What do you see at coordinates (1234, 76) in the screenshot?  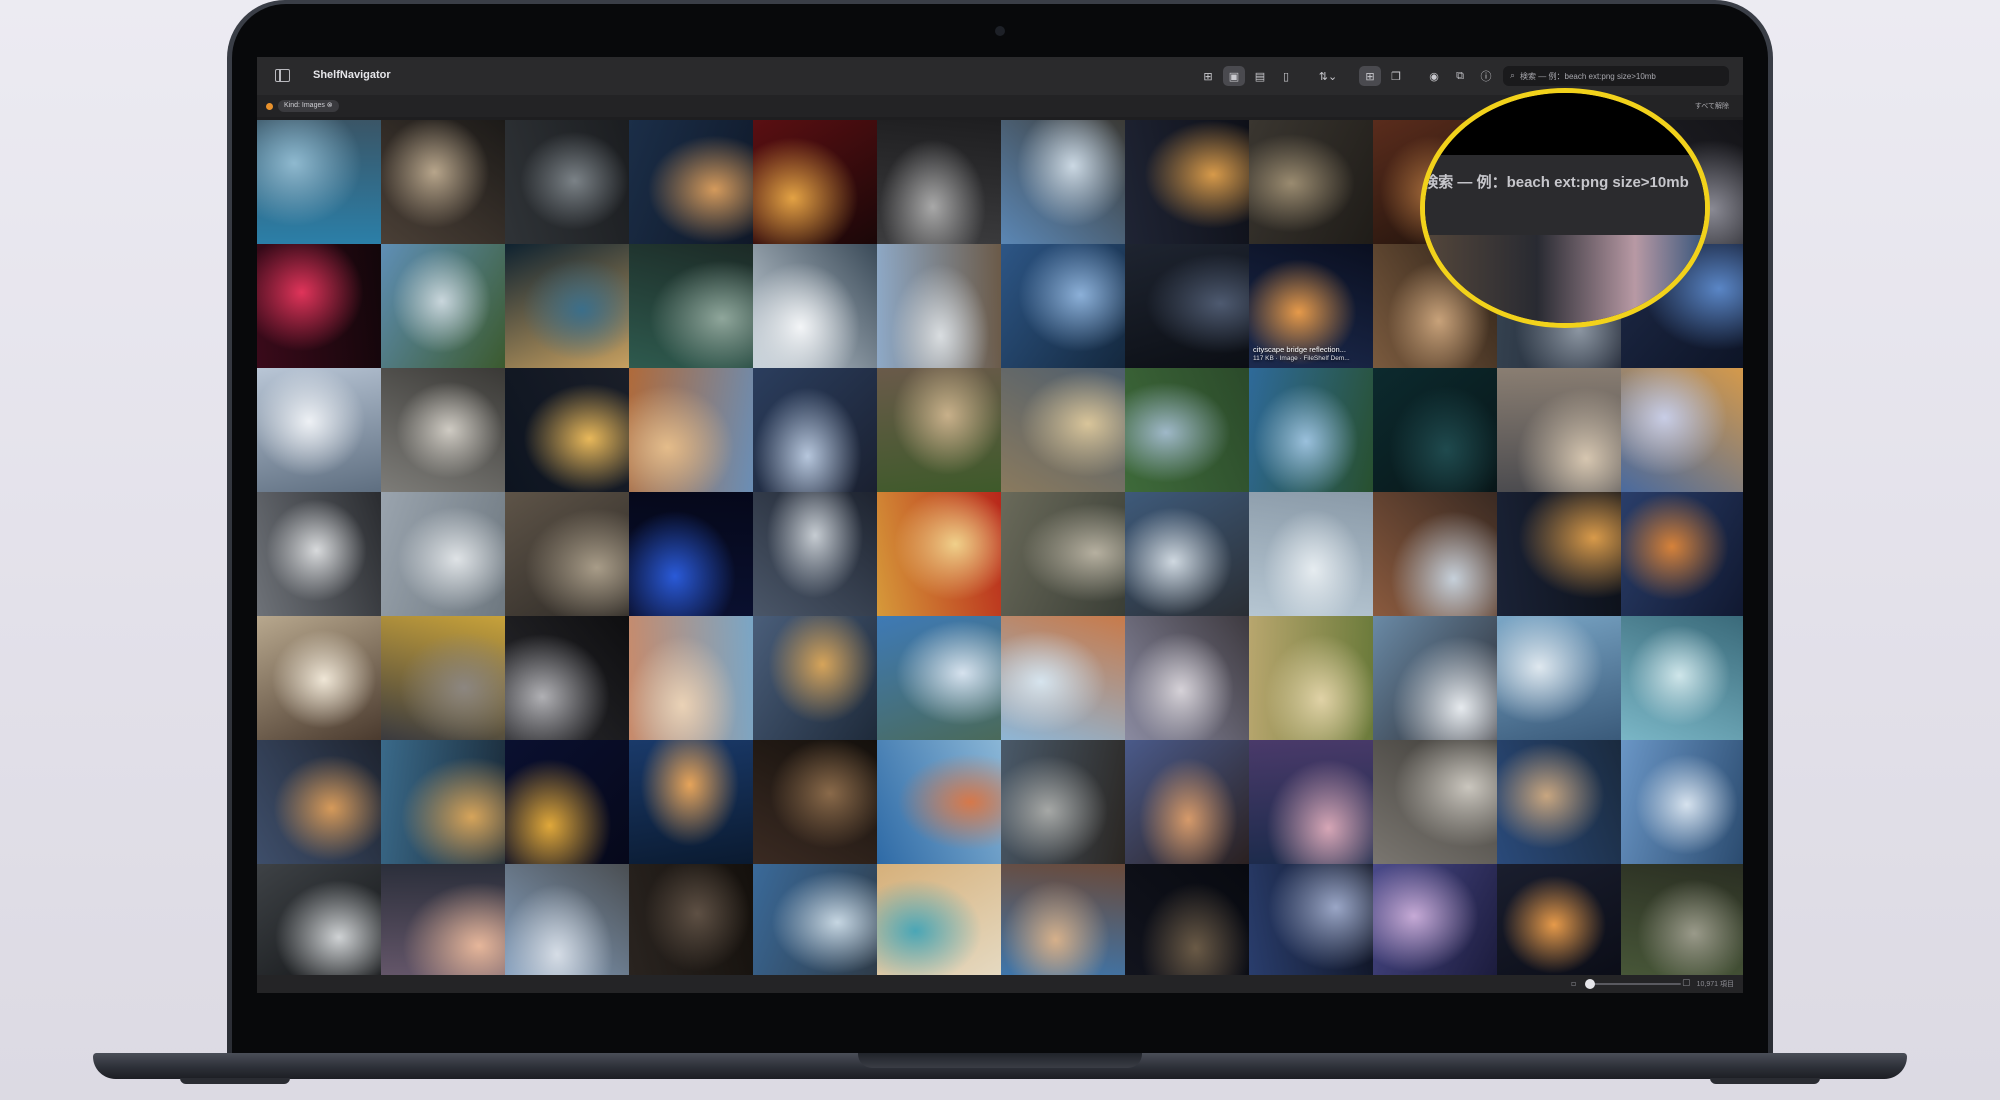 I see `photo-icon: ▣` at bounding box center [1234, 76].